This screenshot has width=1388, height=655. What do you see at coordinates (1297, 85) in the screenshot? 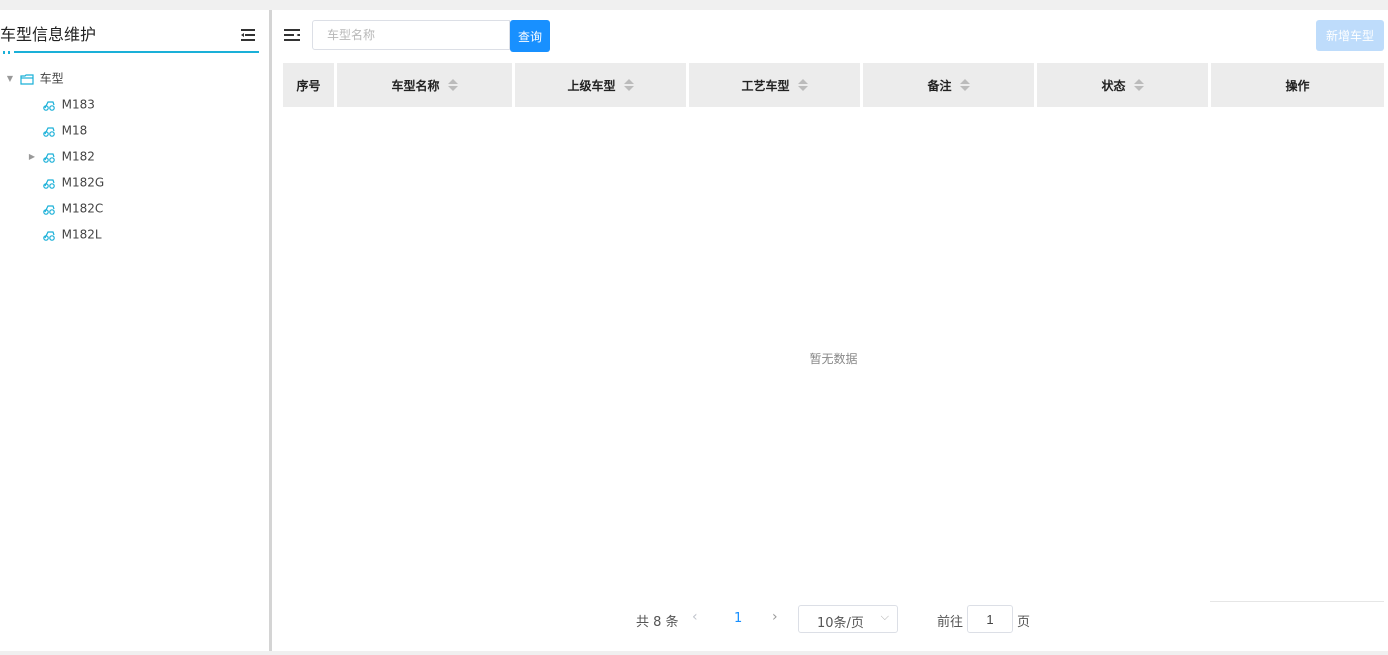
I see `column-header-actions: 操作` at bounding box center [1297, 85].